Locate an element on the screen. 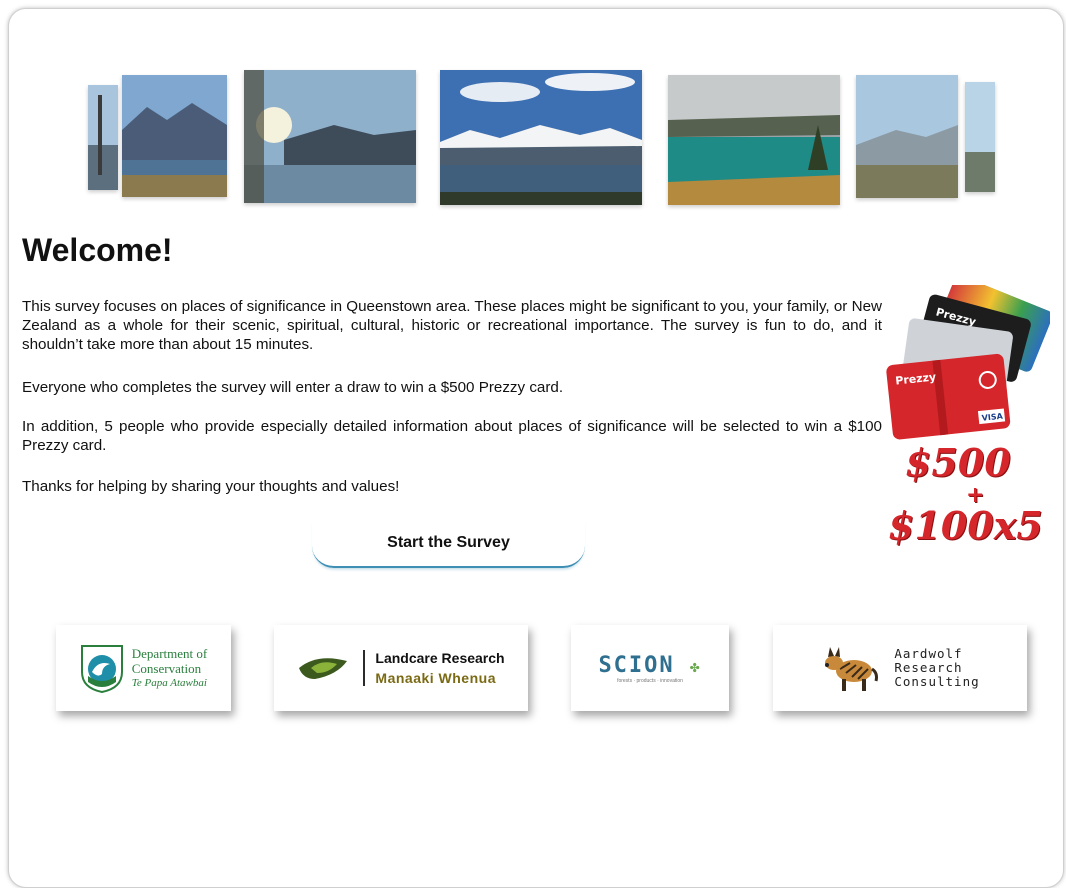 This screenshot has width=1066, height=888. landcare-line1: Landcare Research is located at coordinates (440, 658).